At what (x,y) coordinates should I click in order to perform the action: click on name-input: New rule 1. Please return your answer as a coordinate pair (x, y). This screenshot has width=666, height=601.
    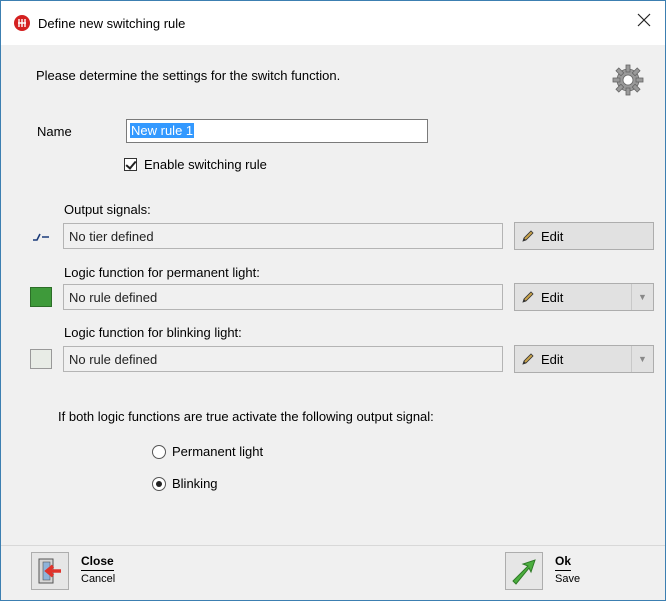
    Looking at the image, I should click on (277, 131).